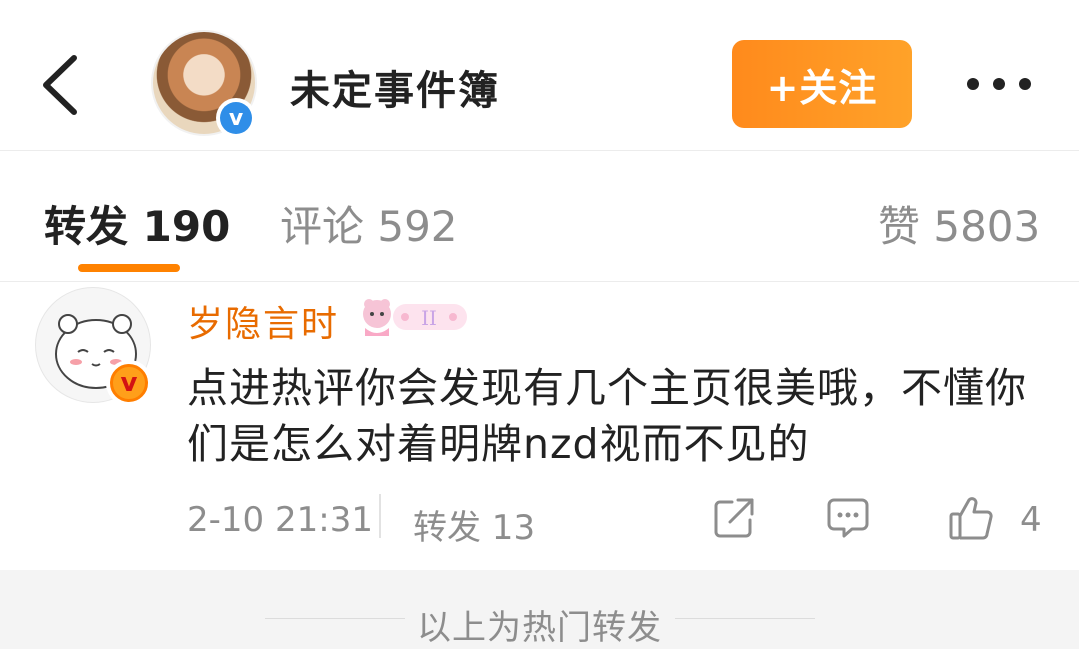 The height and width of the screenshot is (649, 1079). I want to click on repost-count: 转发 13, so click(474, 528).